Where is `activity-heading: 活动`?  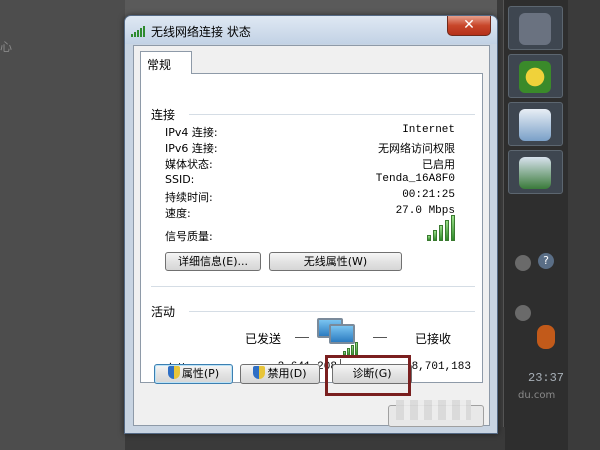 activity-heading: 活动 is located at coordinates (163, 312).